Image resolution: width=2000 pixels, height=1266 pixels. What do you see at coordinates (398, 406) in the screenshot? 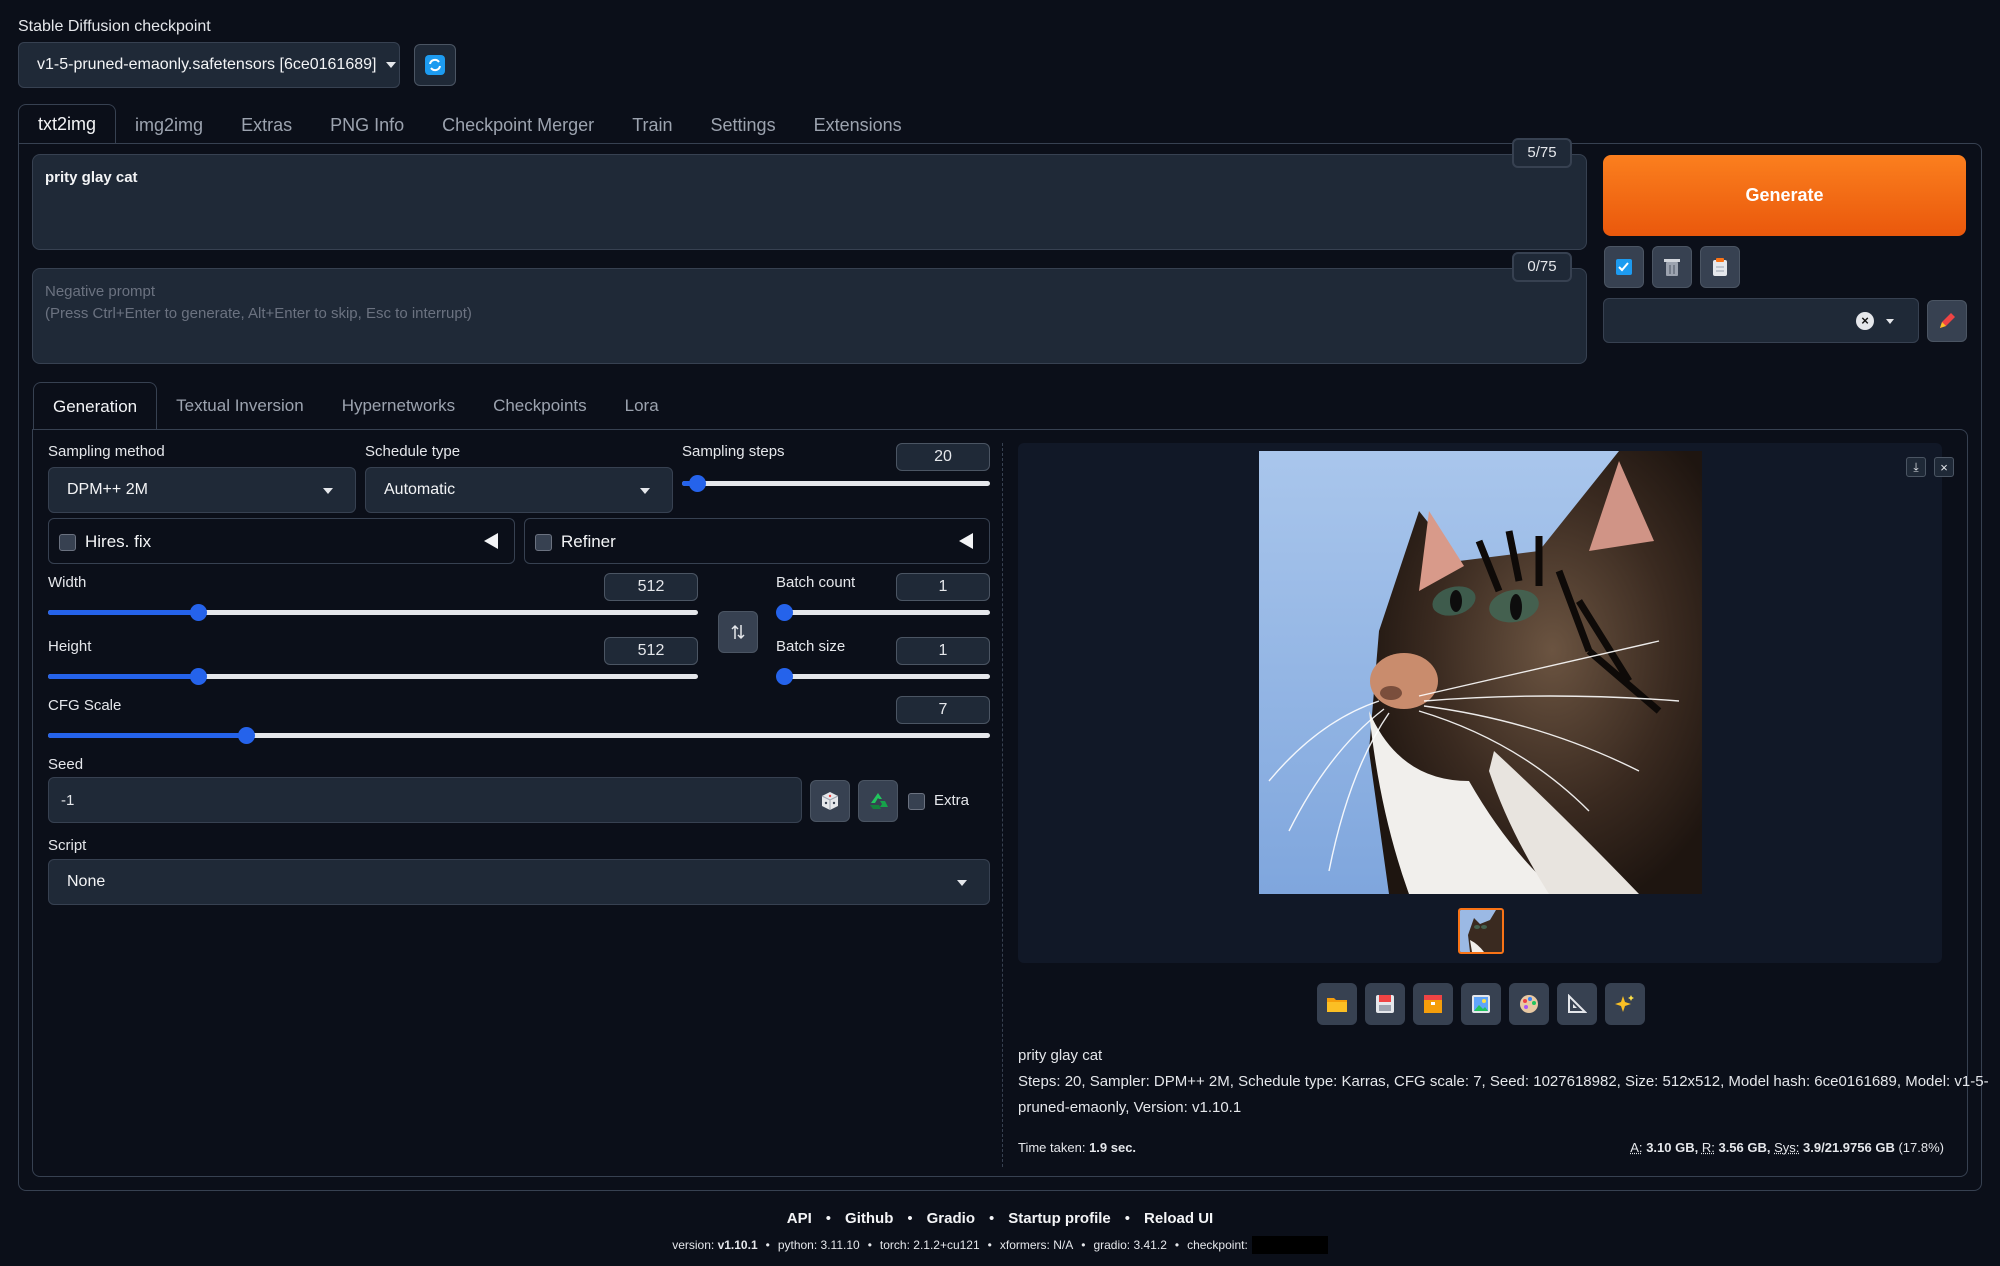
I see `tab-hypernetworks: Hypernetworks` at bounding box center [398, 406].